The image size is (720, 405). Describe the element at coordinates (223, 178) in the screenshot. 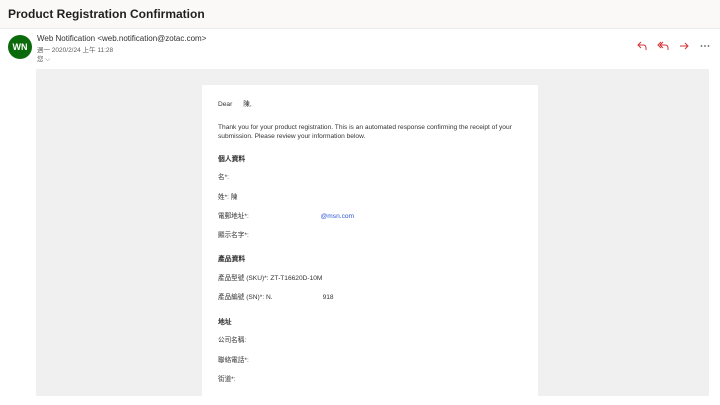

I see `first-name-field: 名*:` at that location.